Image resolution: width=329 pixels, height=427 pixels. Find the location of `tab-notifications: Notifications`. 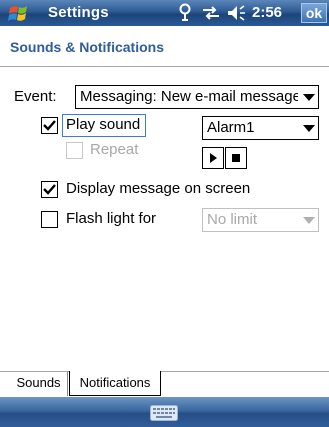

tab-notifications: Notifications is located at coordinates (115, 383).